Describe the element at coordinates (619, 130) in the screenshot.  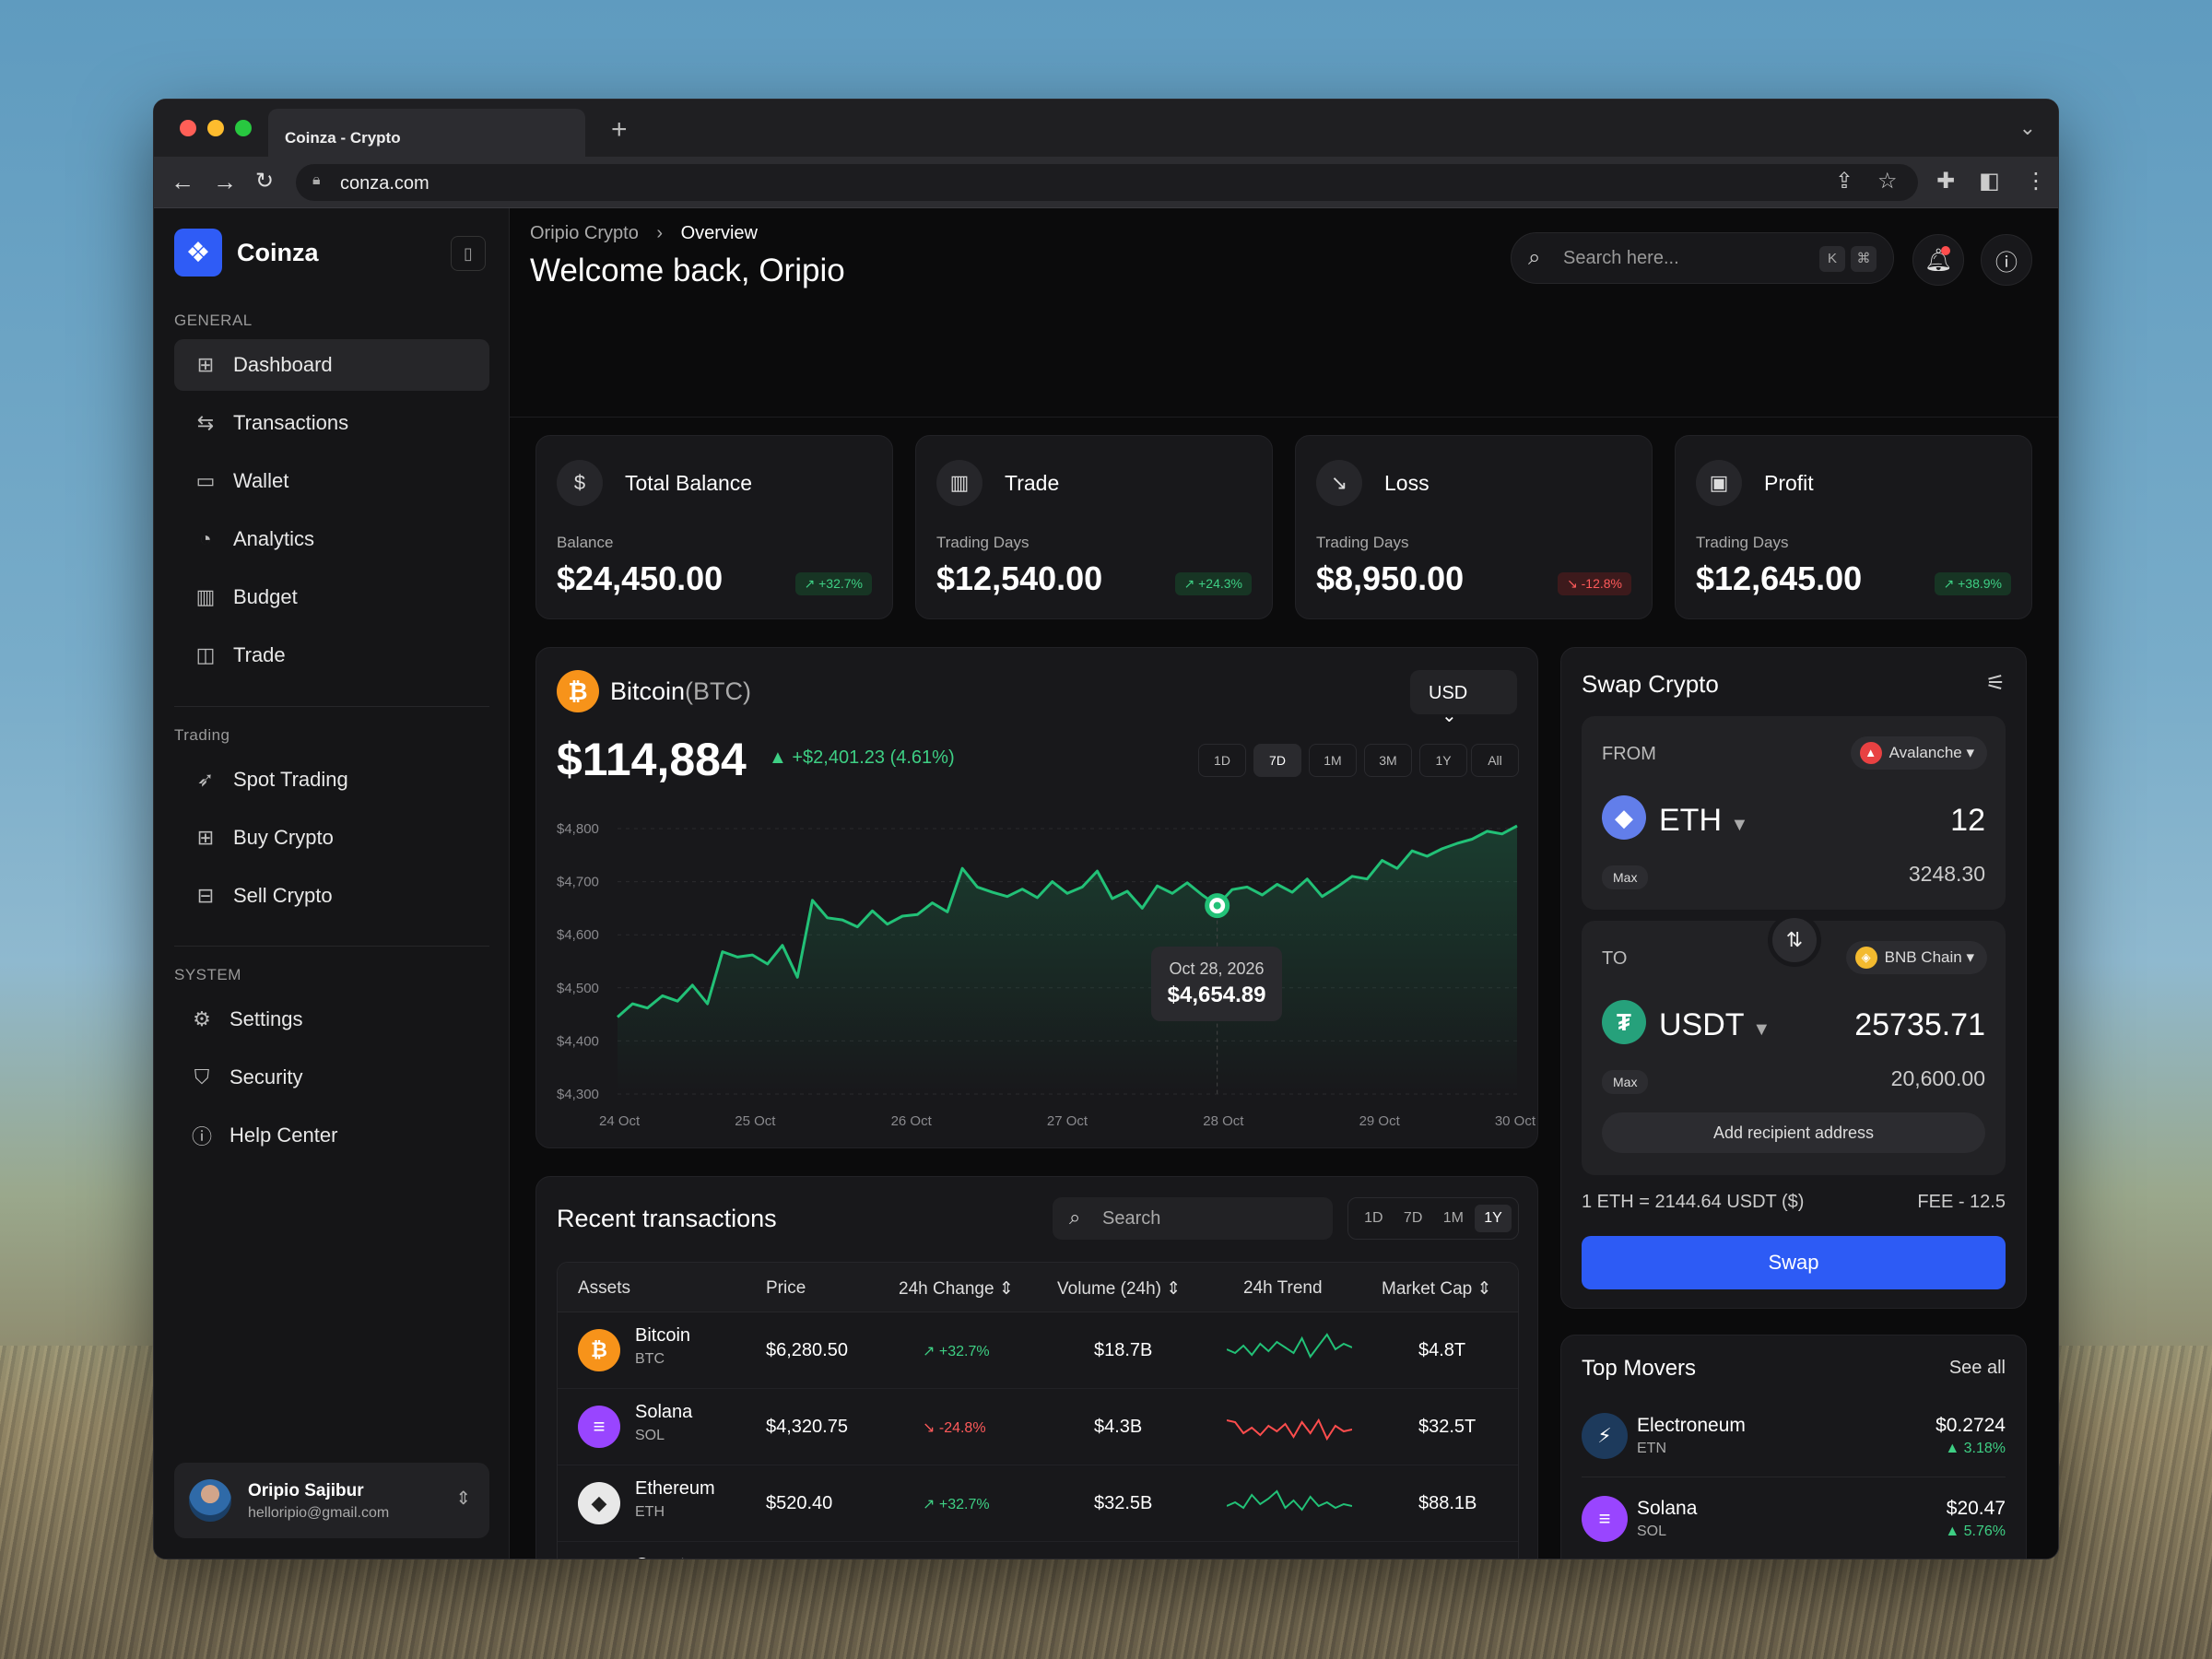
I see `new-tab-button: +` at that location.